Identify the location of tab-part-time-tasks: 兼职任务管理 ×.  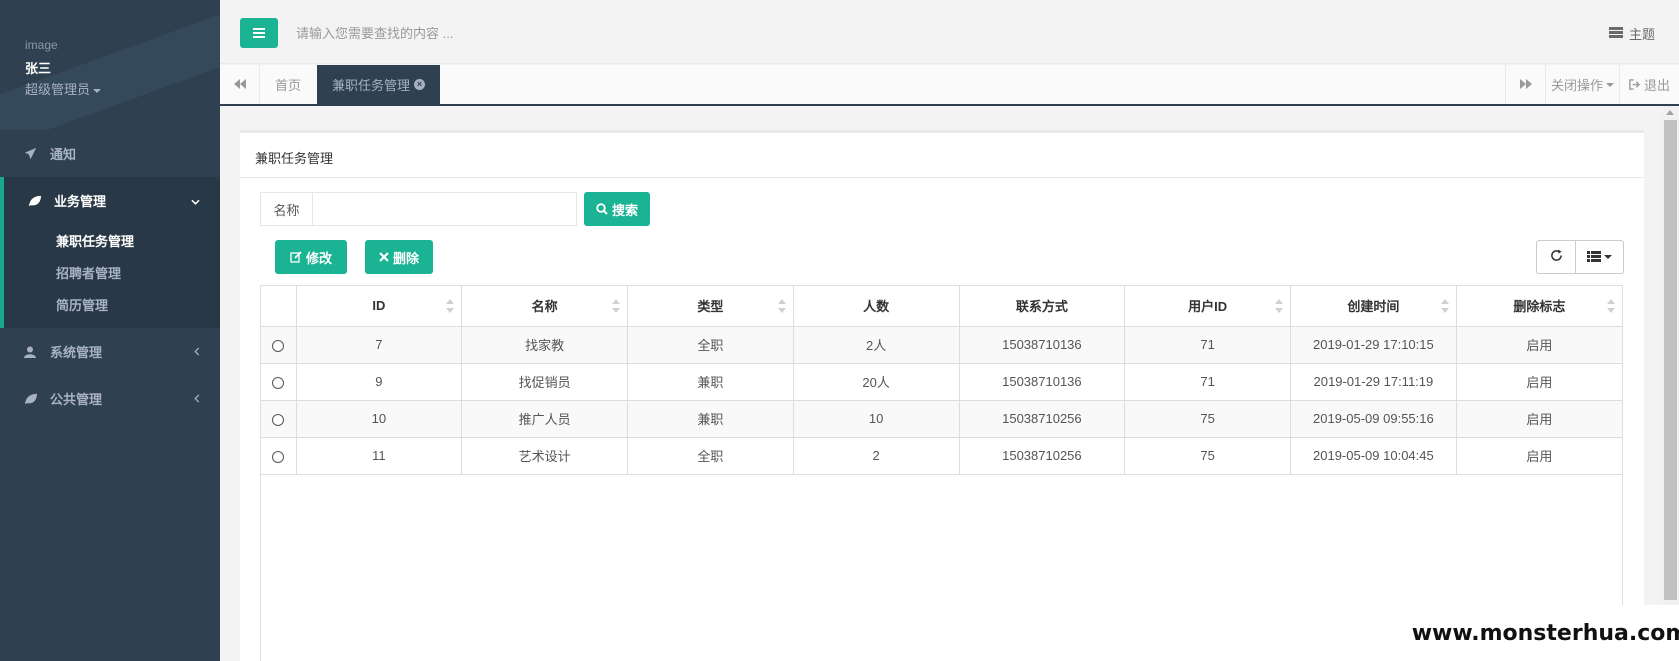
(379, 84).